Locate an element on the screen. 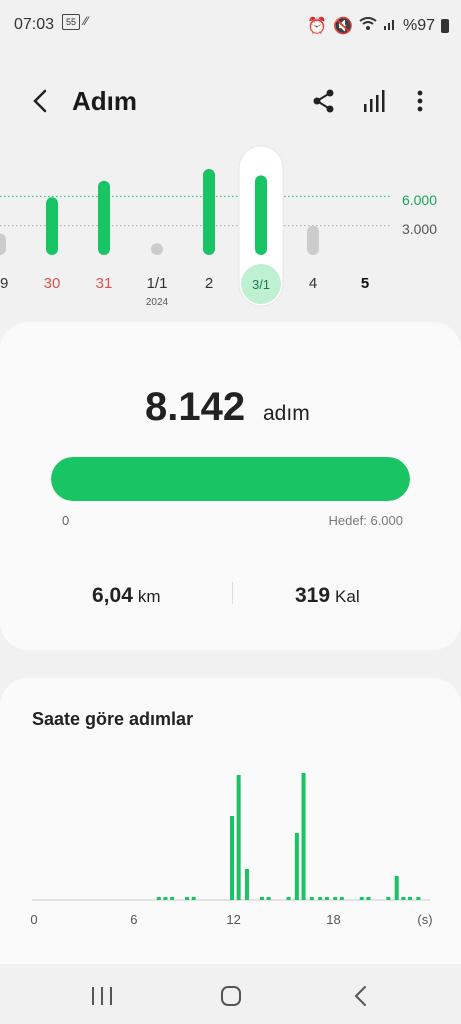 This screenshot has width=461, height=1024. battery-icon is located at coordinates (445, 26).